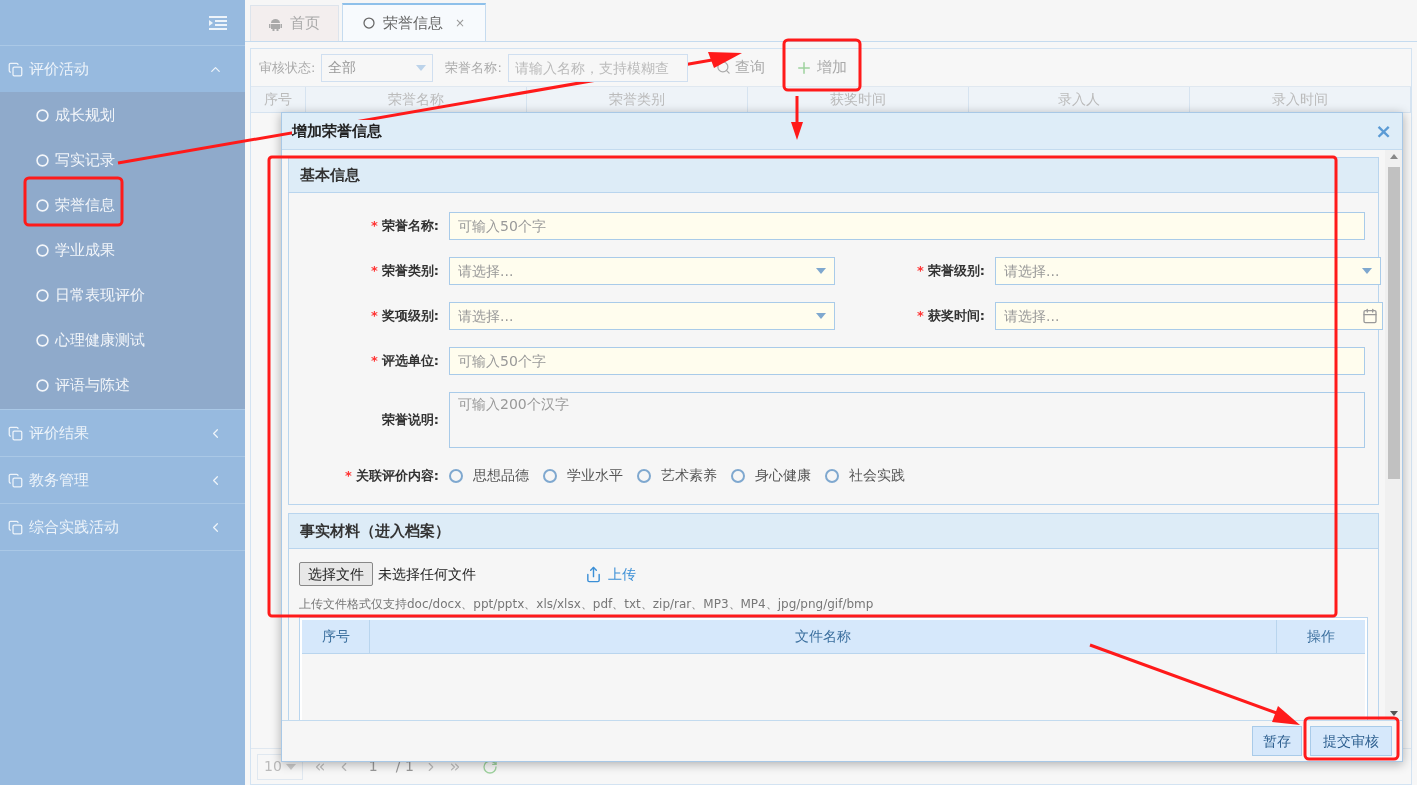 Image resolution: width=1417 pixels, height=785 pixels. Describe the element at coordinates (677, 475) in the screenshot. I see `radio-option: 艺术素养` at that location.